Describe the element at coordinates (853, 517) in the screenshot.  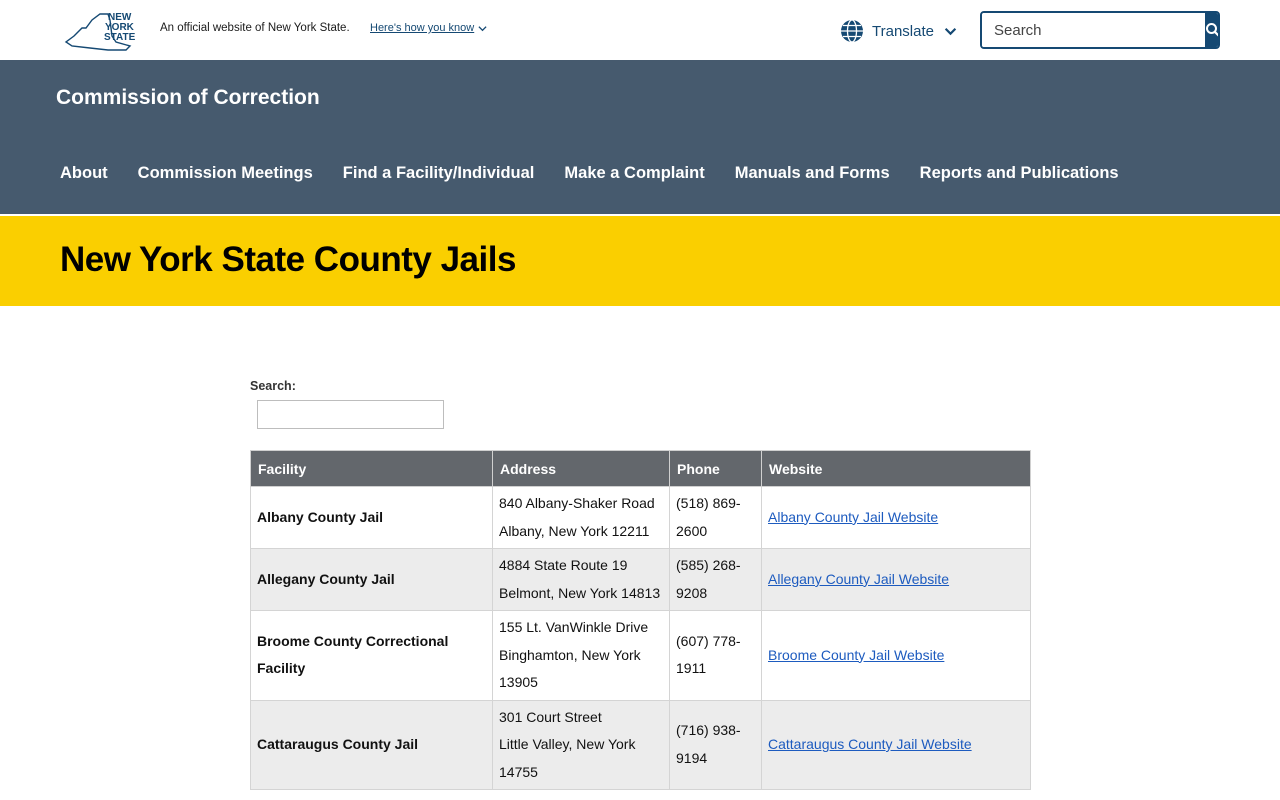
I see `website-link: Albany County Jail Website` at that location.